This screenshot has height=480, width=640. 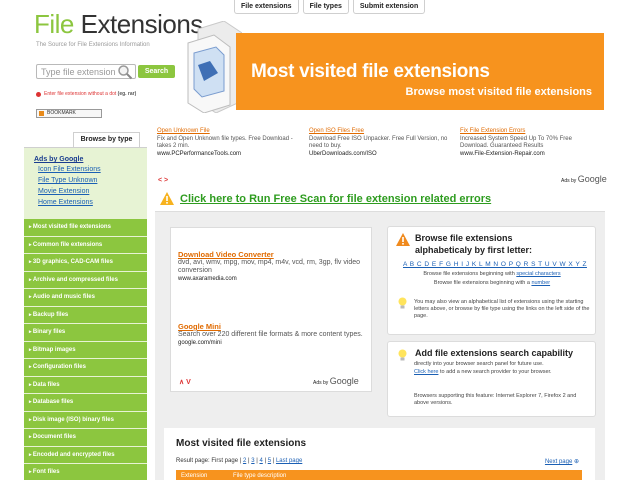 I want to click on ad-url: www.PCPerformanceTools.com, so click(x=227, y=155).